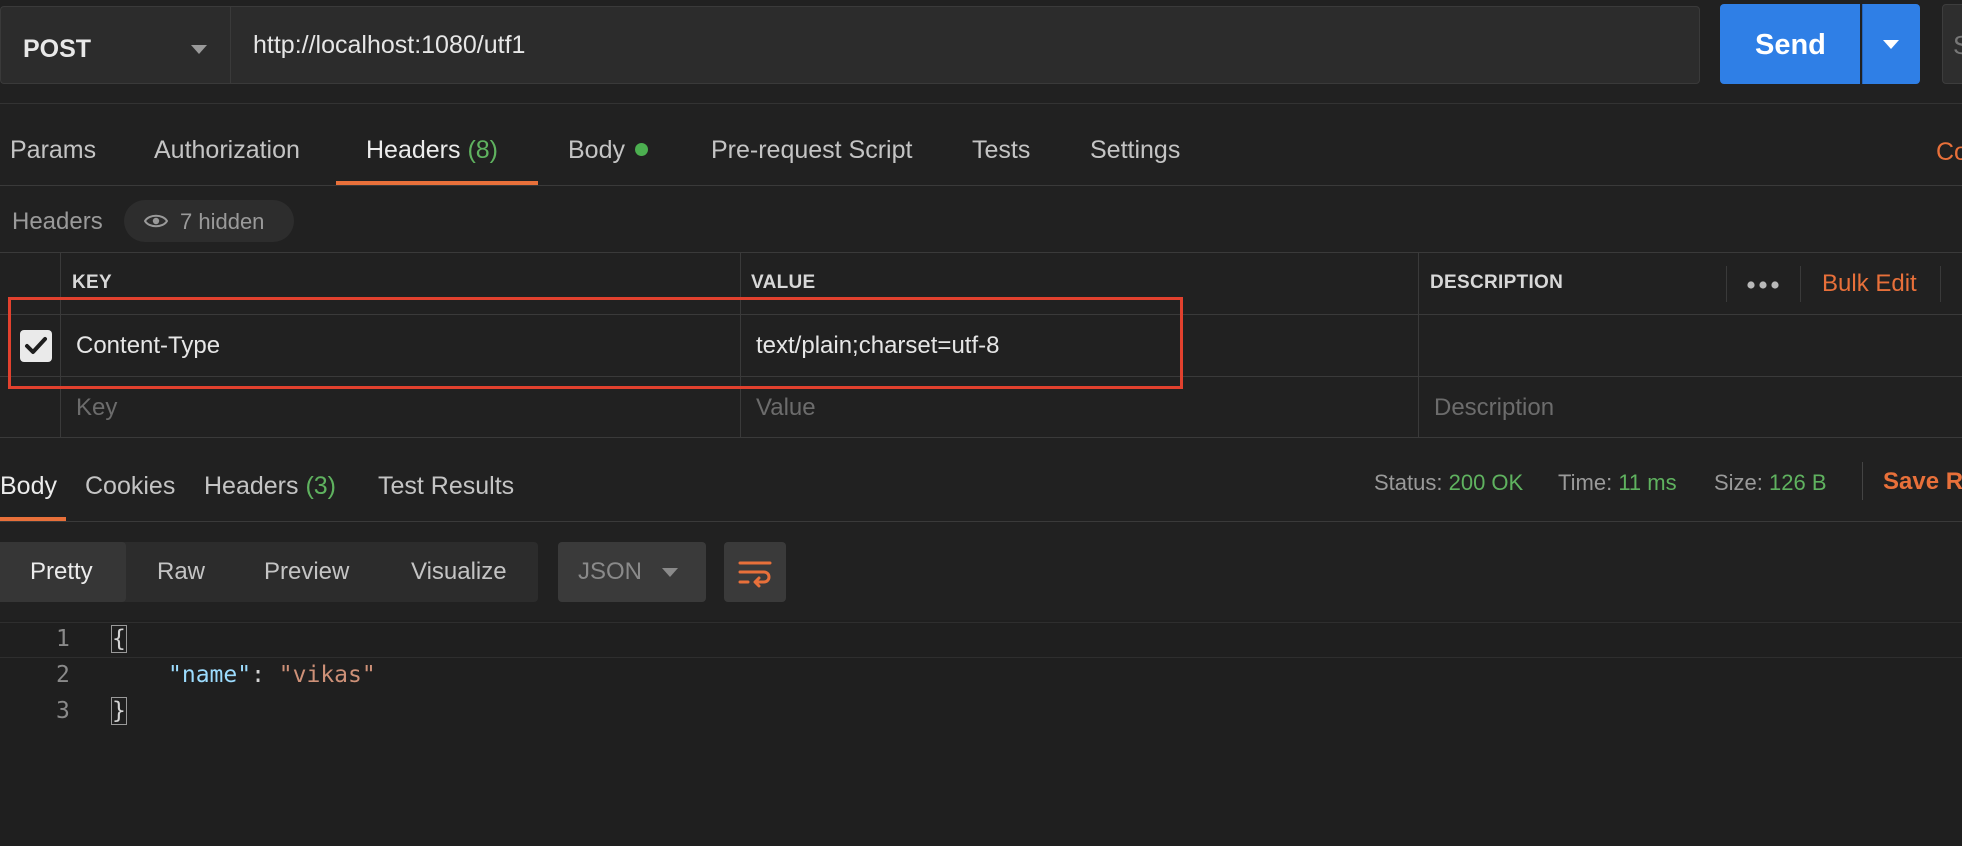 The height and width of the screenshot is (846, 1962). Describe the element at coordinates (483, 150) in the screenshot. I see `tab-headers-count: (8)` at that location.